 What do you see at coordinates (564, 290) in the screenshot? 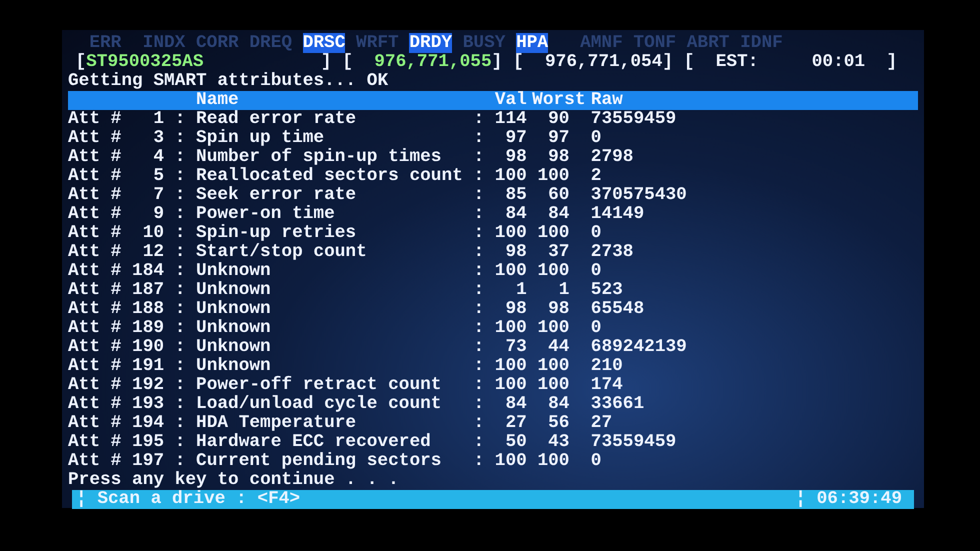
I see `attribute-worst: 1` at bounding box center [564, 290].